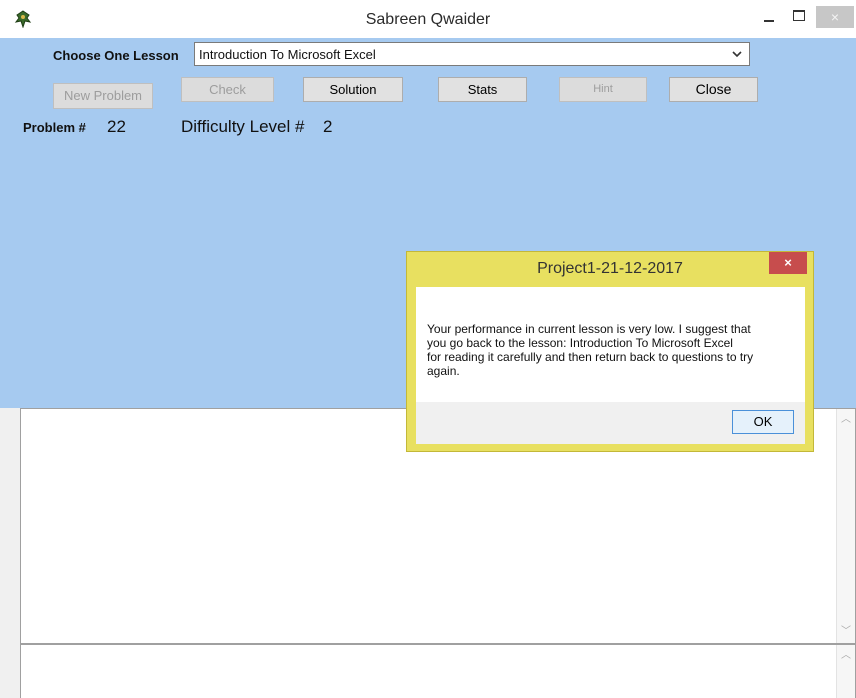 The image size is (856, 698). Describe the element at coordinates (610, 268) in the screenshot. I see `dialog-title: Project1-21-12-2017` at that location.